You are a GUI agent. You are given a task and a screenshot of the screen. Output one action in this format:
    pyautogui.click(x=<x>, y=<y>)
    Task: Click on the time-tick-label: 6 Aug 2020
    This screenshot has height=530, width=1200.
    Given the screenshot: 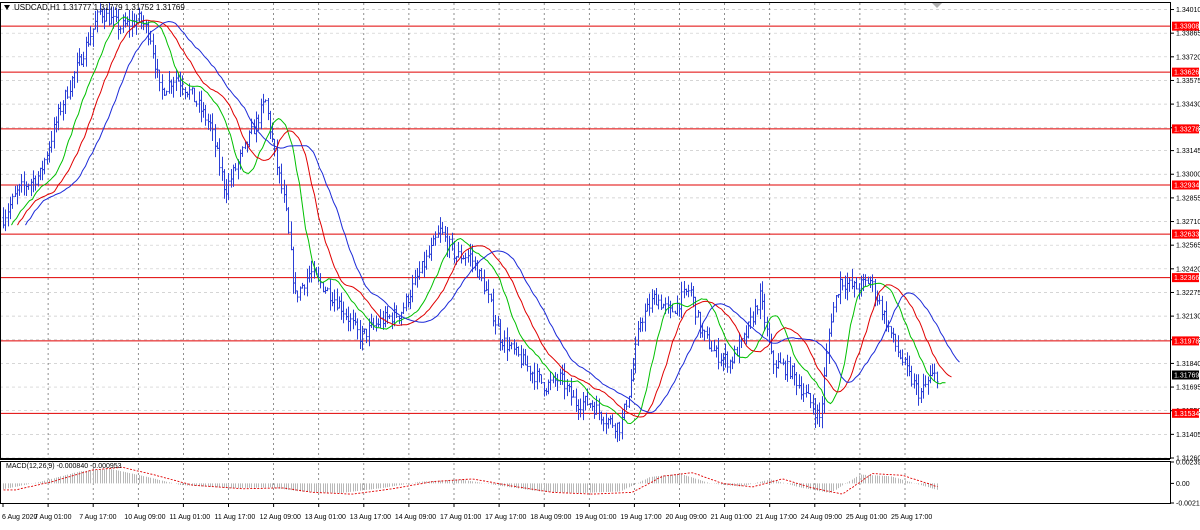 What is the action you would take?
    pyautogui.click(x=20, y=517)
    